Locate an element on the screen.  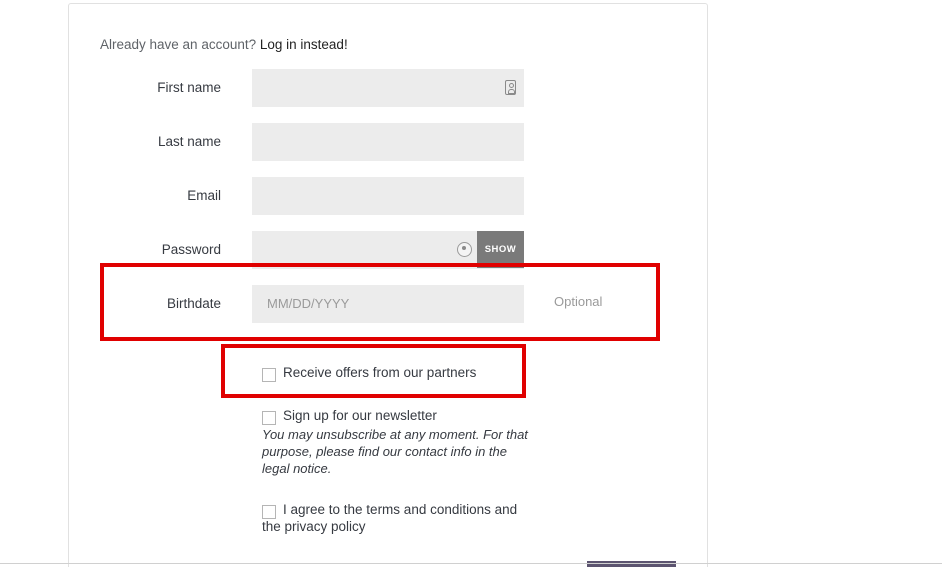
password-label: Password is located at coordinates (191, 249).